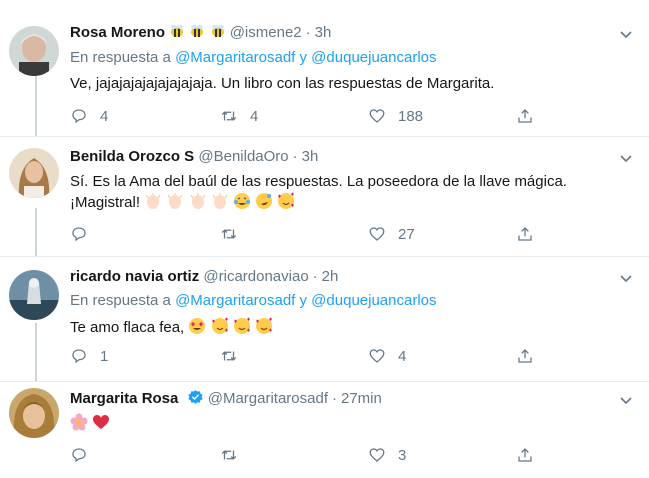 The height and width of the screenshot is (478, 649). I want to click on retweet-button: 4, so click(239, 116).